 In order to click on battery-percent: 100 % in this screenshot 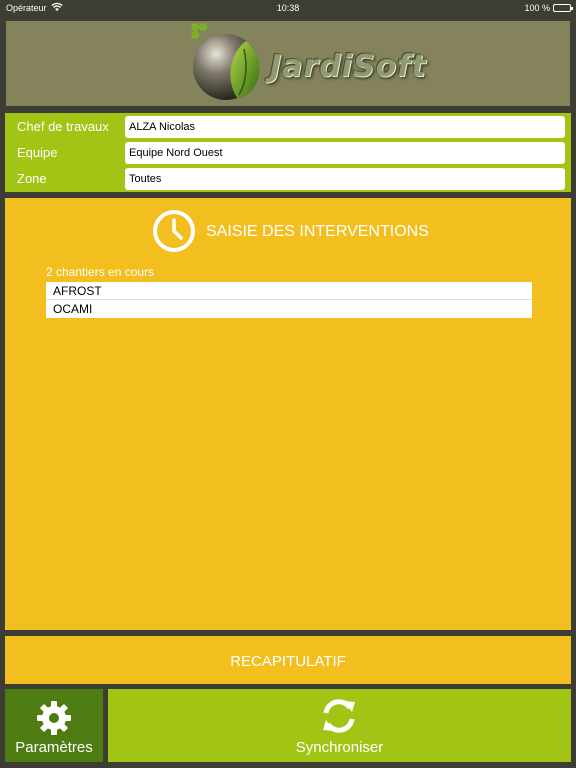, I will do `click(537, 8)`.